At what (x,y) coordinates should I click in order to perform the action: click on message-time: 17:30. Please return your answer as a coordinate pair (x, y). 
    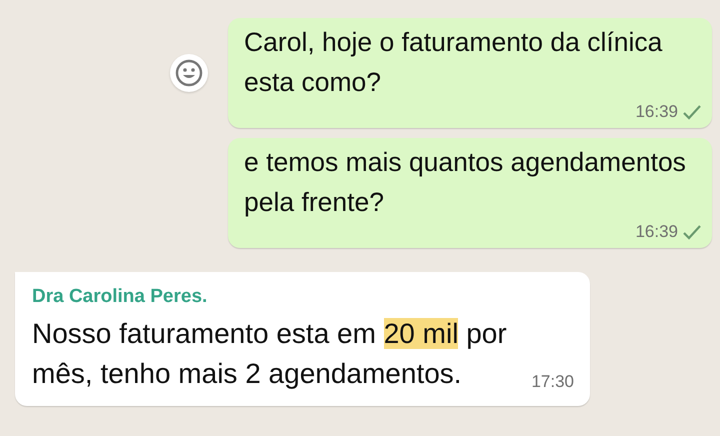
    Looking at the image, I should click on (552, 382).